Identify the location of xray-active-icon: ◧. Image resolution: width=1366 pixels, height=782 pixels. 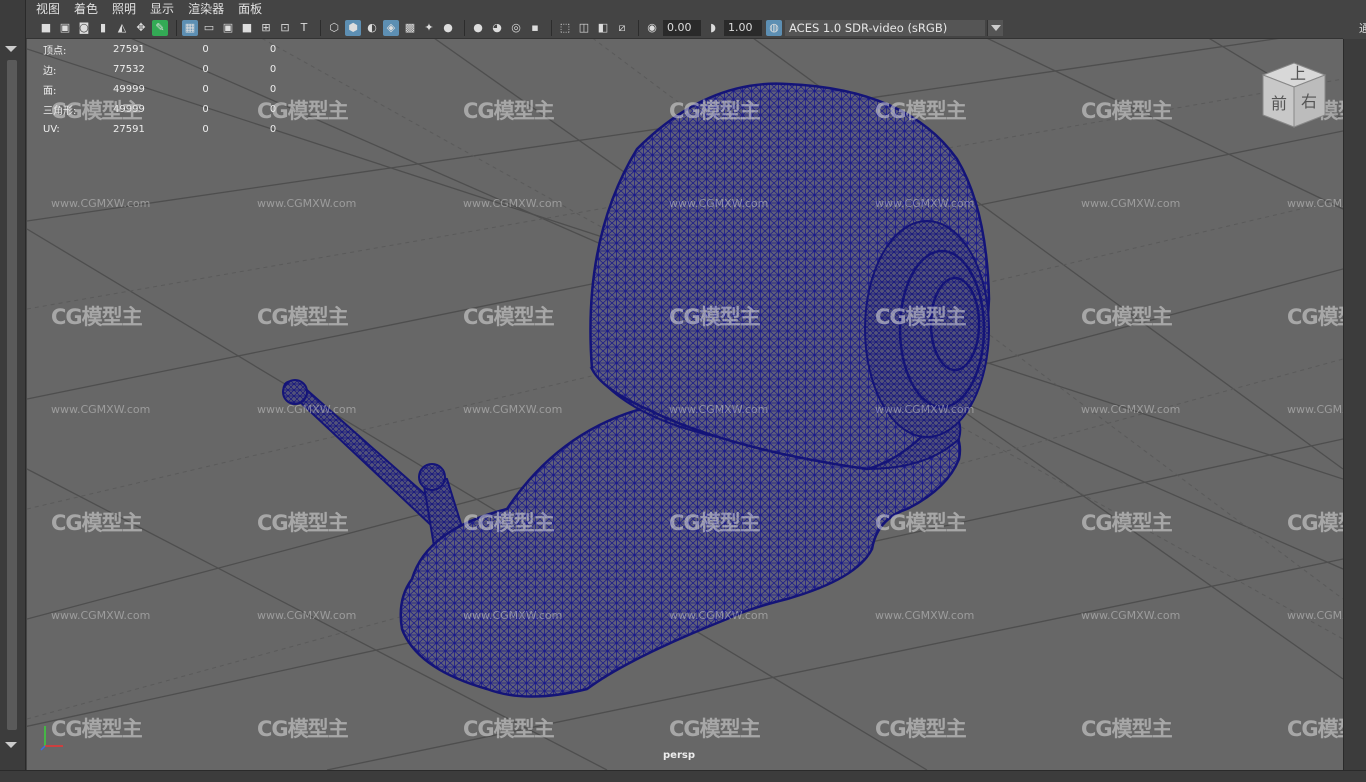
(603, 28).